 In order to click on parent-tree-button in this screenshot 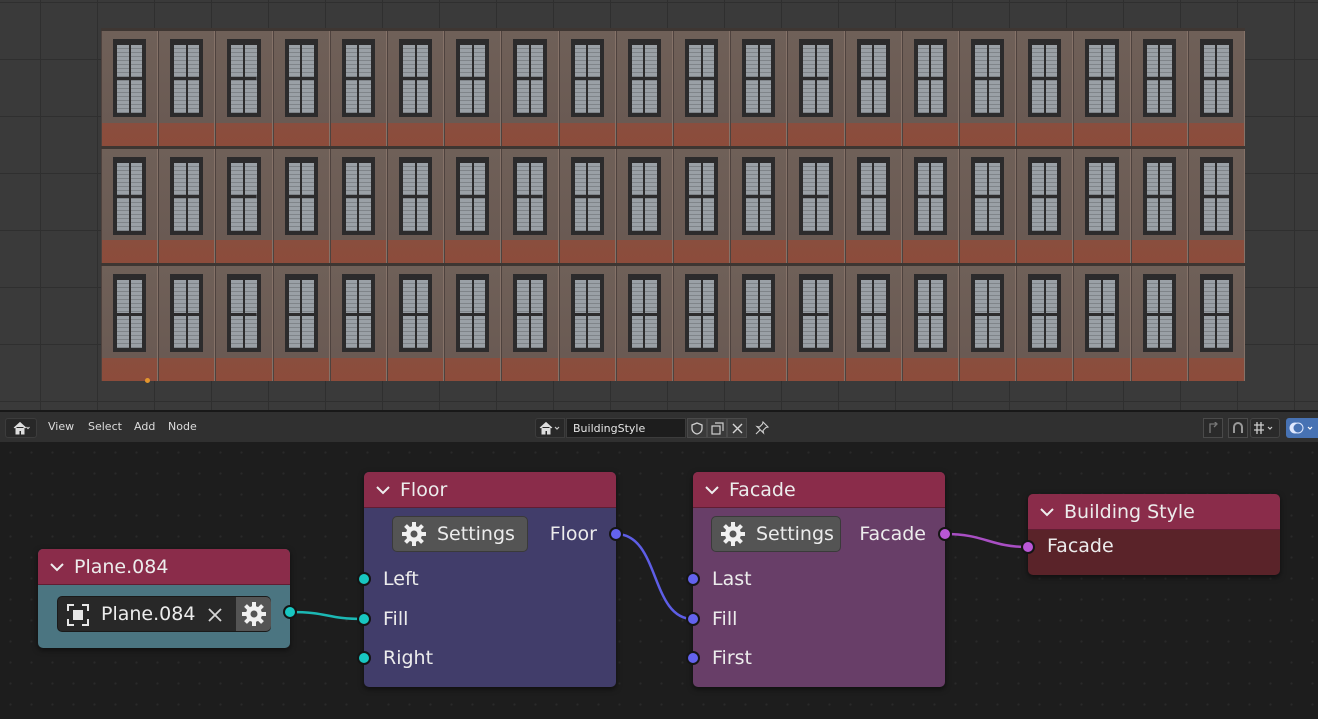, I will do `click(1213, 428)`.